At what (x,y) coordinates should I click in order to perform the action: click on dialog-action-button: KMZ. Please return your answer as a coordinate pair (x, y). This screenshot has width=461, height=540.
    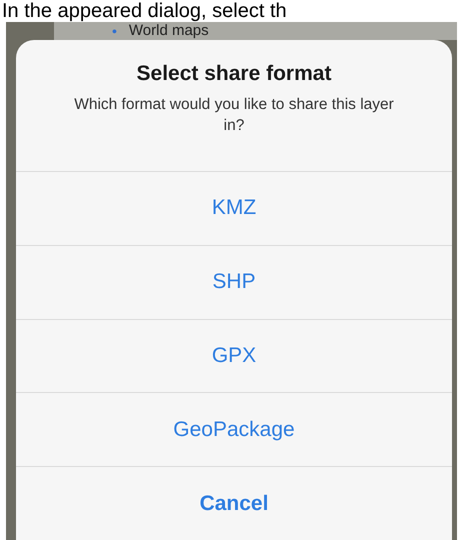
    Looking at the image, I should click on (234, 209).